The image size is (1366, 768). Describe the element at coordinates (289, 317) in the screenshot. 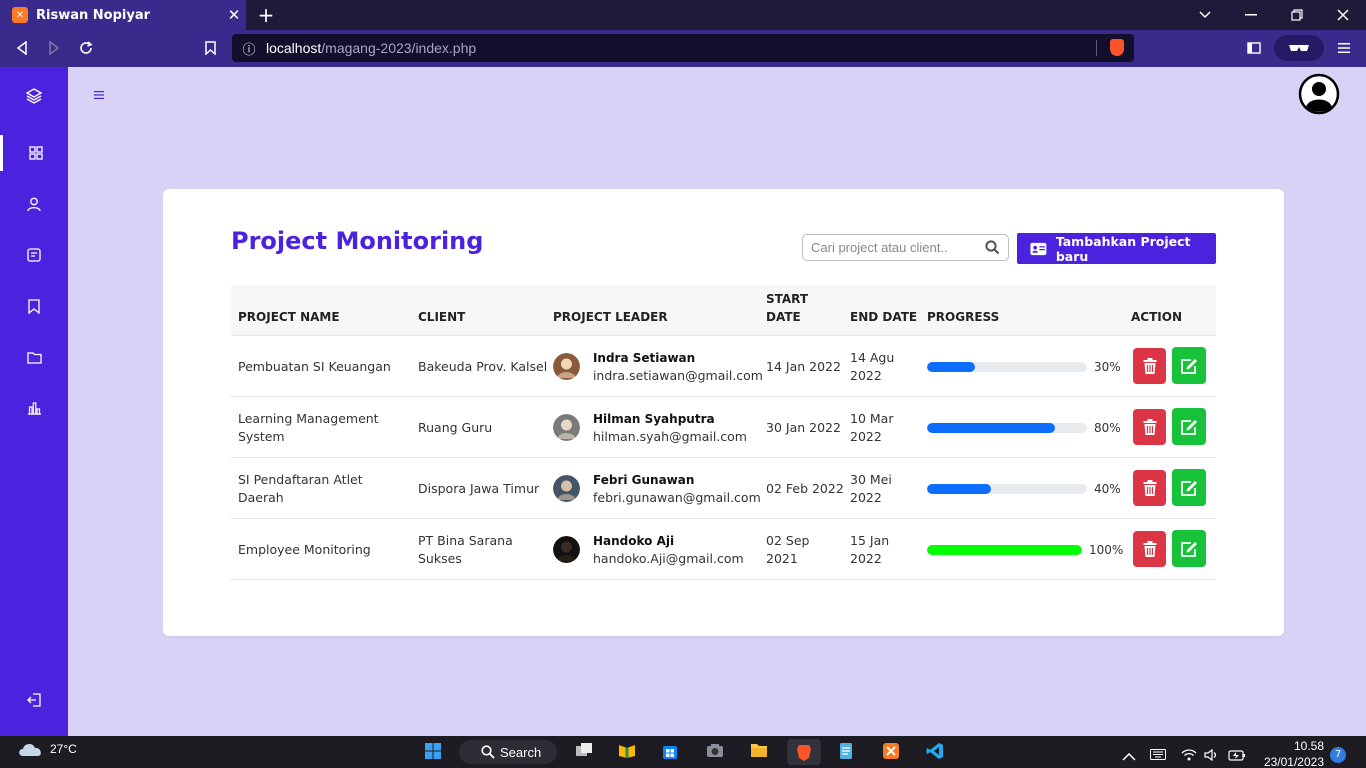

I see `header-project-name: PROJECT NAME` at that location.